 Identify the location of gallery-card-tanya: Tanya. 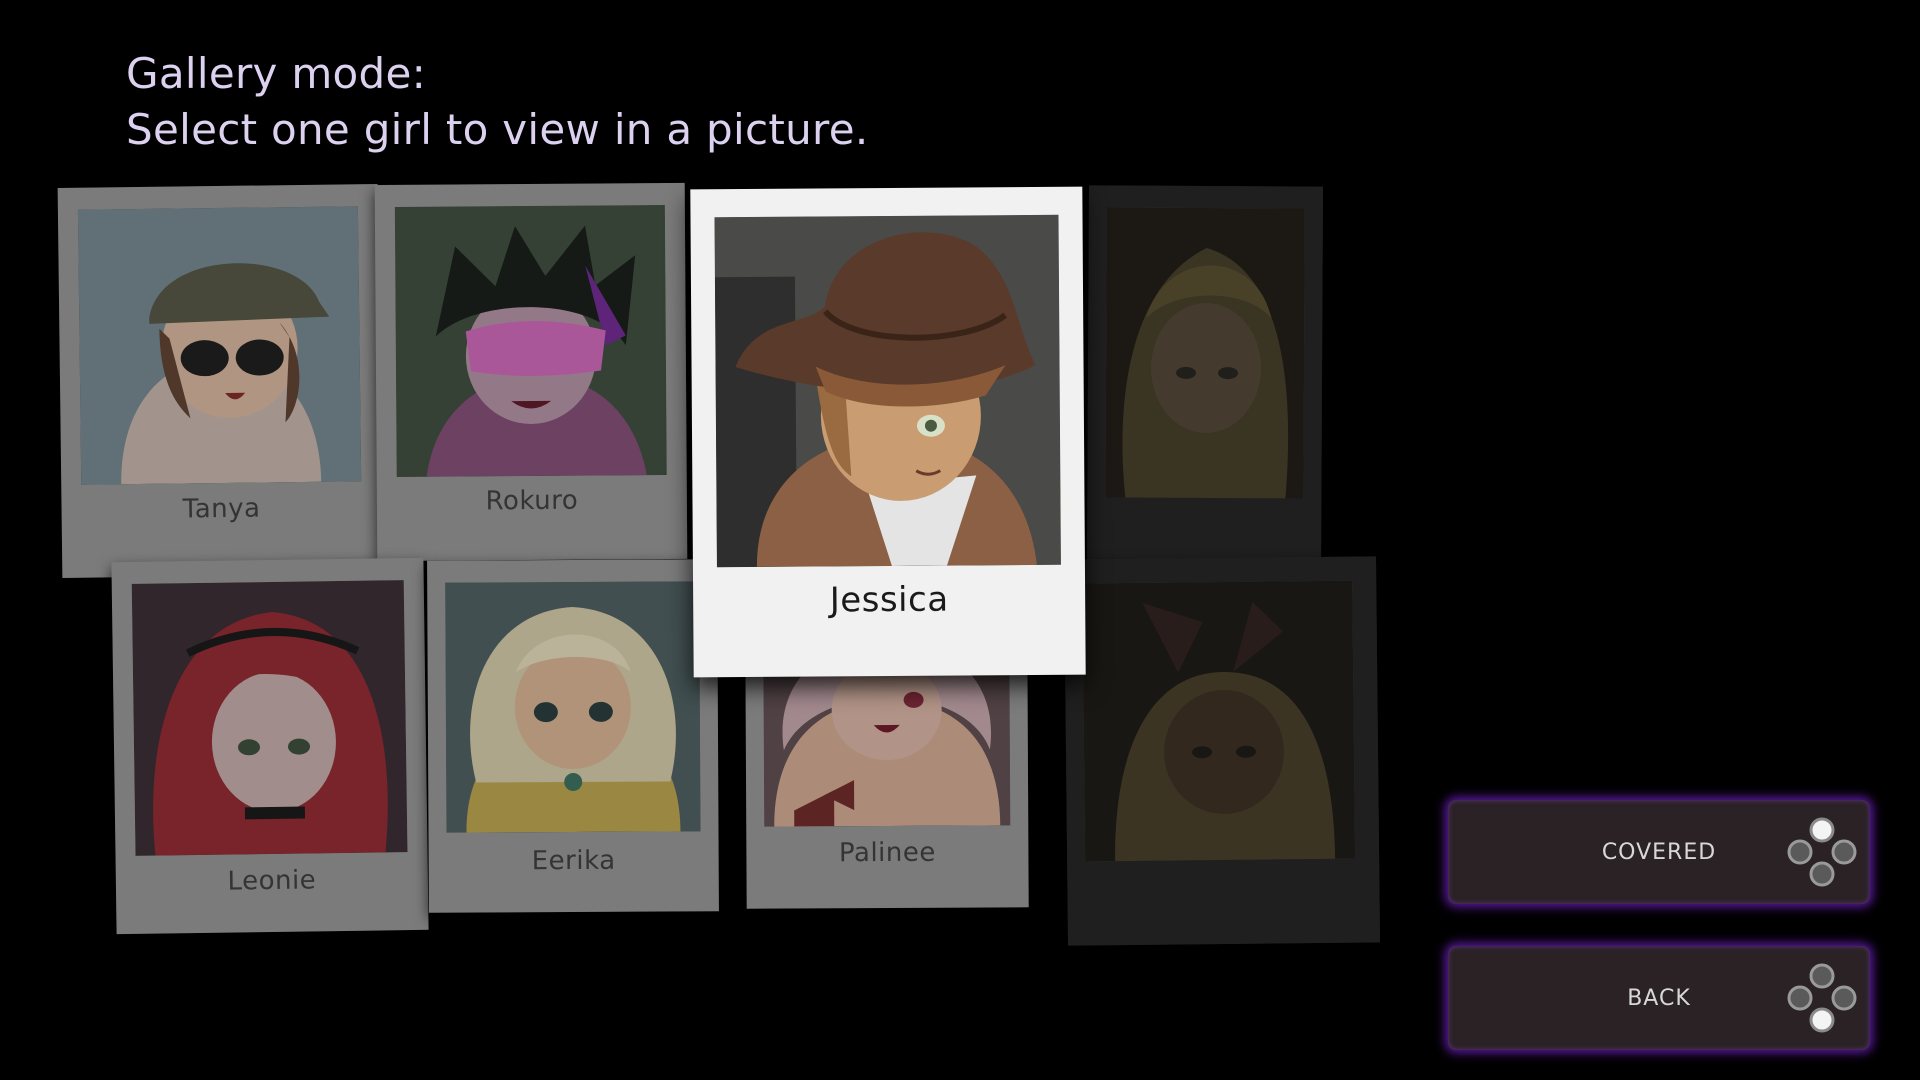
(220, 381).